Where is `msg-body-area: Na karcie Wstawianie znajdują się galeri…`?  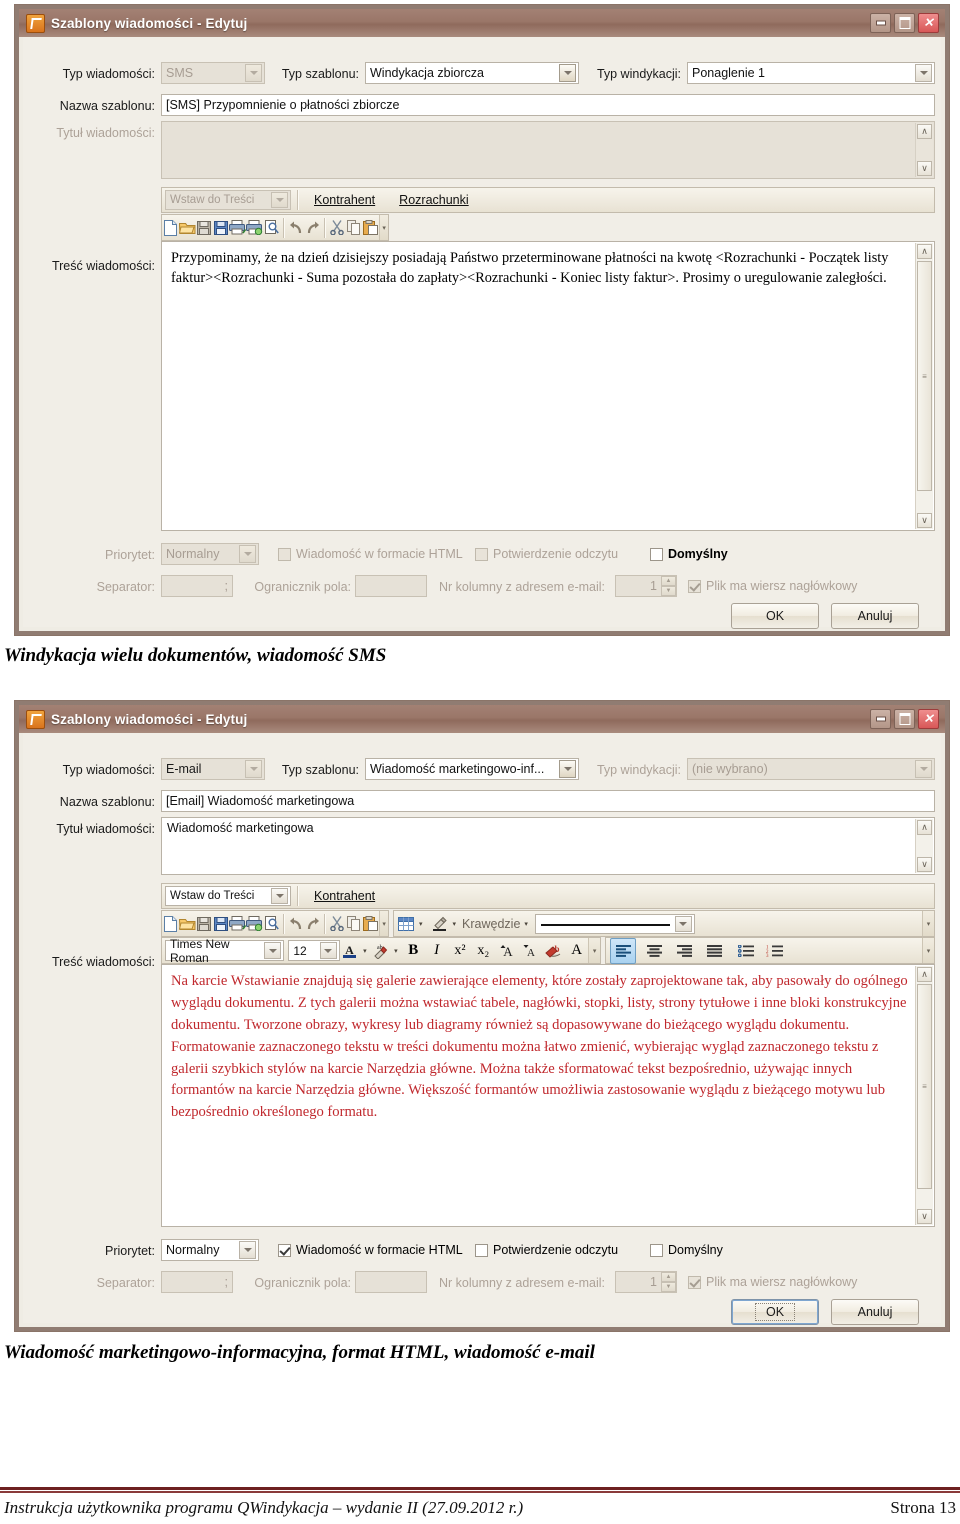 msg-body-area: Na karcie Wstawianie znajdują się galeri… is located at coordinates (548, 1095).